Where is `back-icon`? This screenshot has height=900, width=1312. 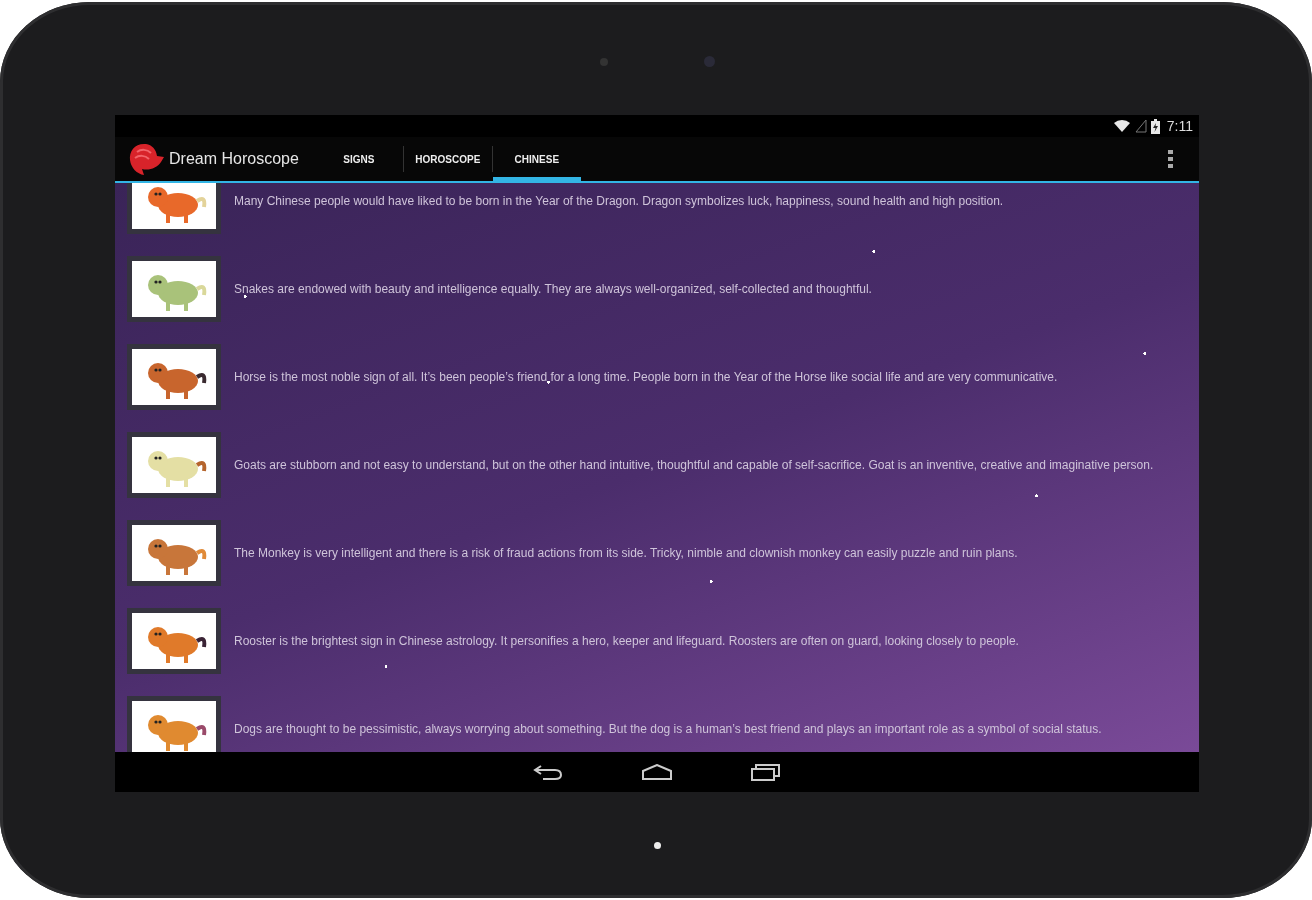 back-icon is located at coordinates (548, 772).